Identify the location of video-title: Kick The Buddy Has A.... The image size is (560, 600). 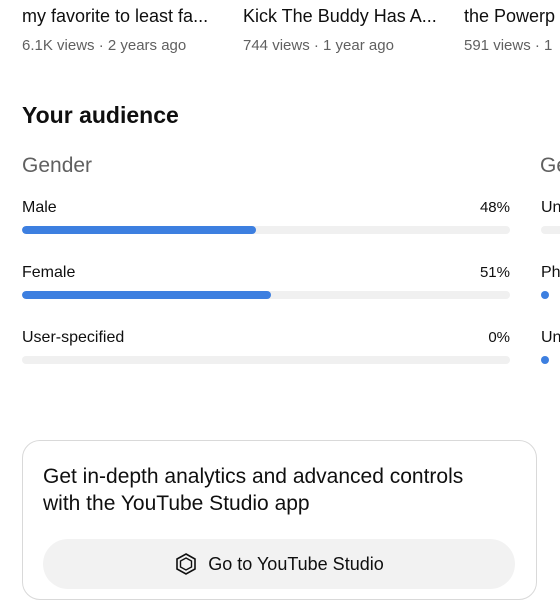
(347, 16).